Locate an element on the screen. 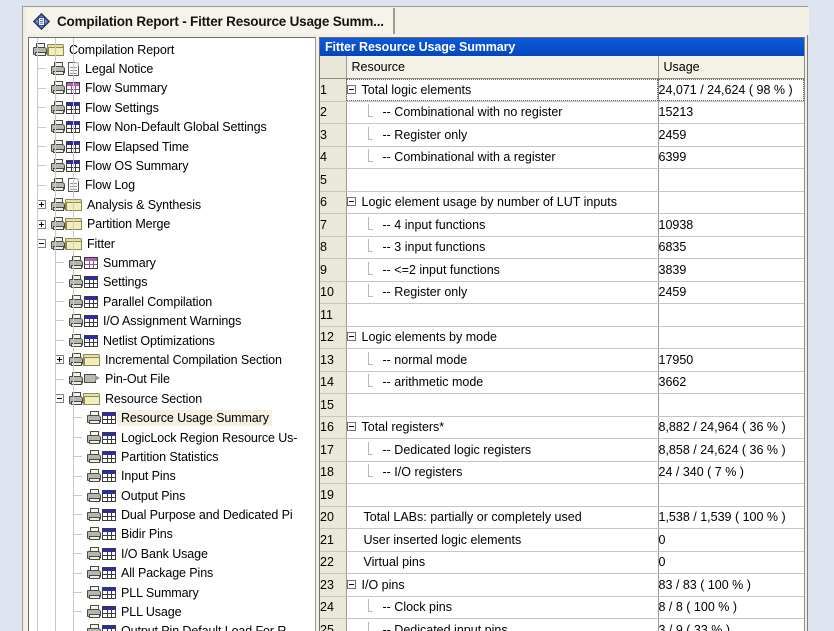  tree-item-pin-out-file: Pin-Out File is located at coordinates (172, 379).